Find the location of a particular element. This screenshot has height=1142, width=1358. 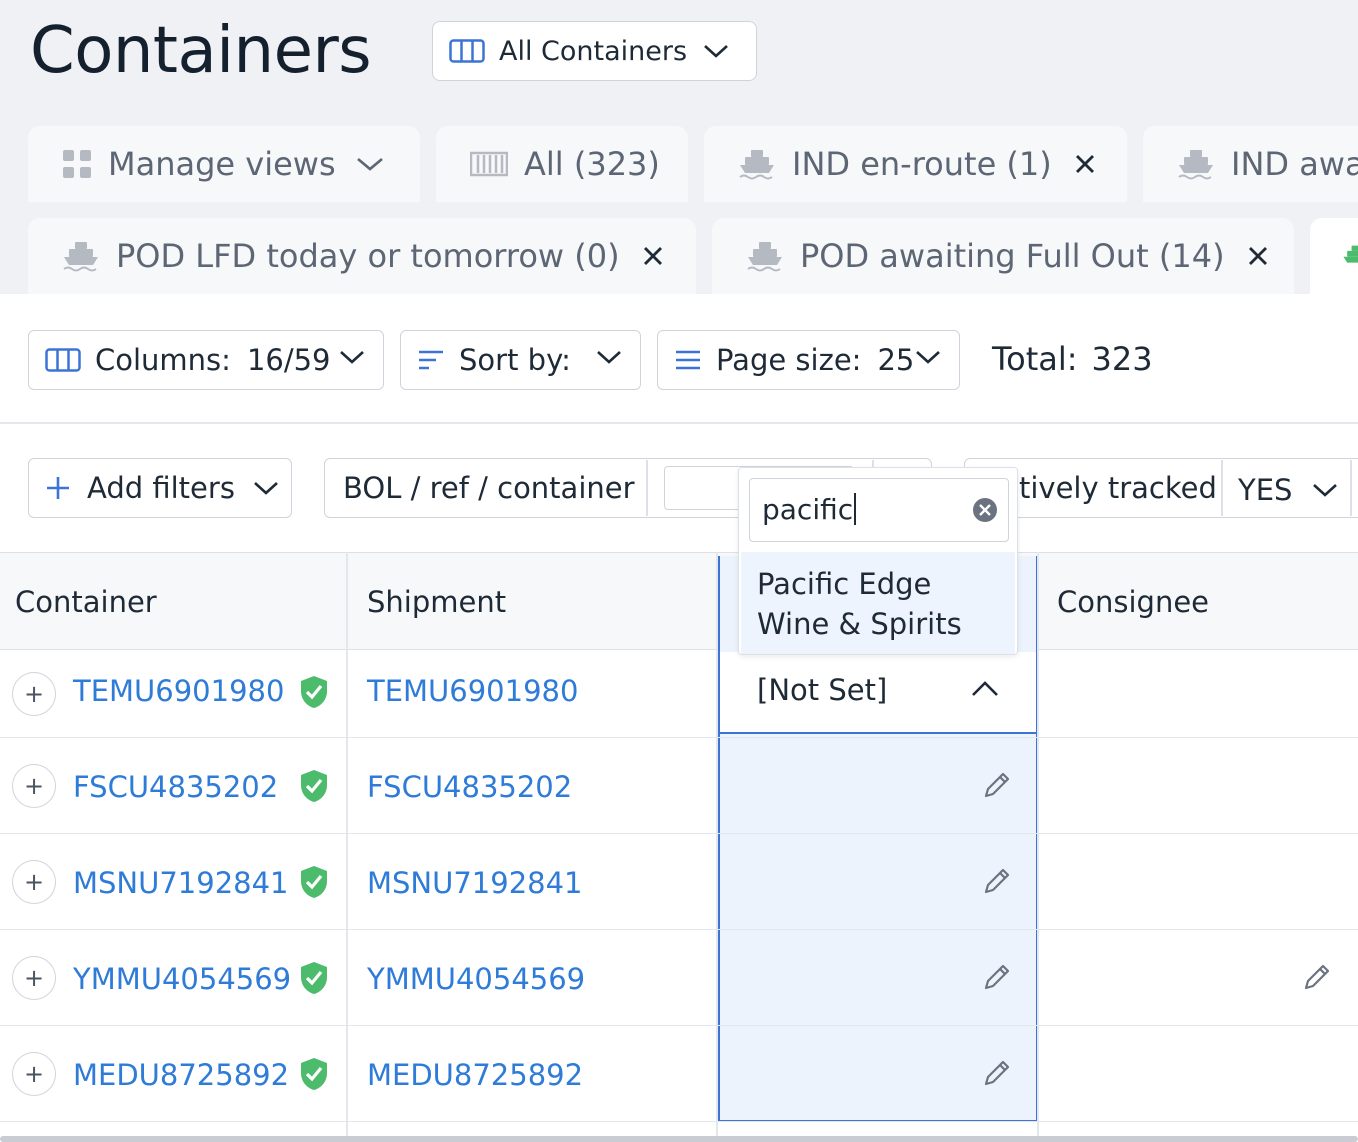

columns-button: Columns: 16/59 is located at coordinates (206, 360).